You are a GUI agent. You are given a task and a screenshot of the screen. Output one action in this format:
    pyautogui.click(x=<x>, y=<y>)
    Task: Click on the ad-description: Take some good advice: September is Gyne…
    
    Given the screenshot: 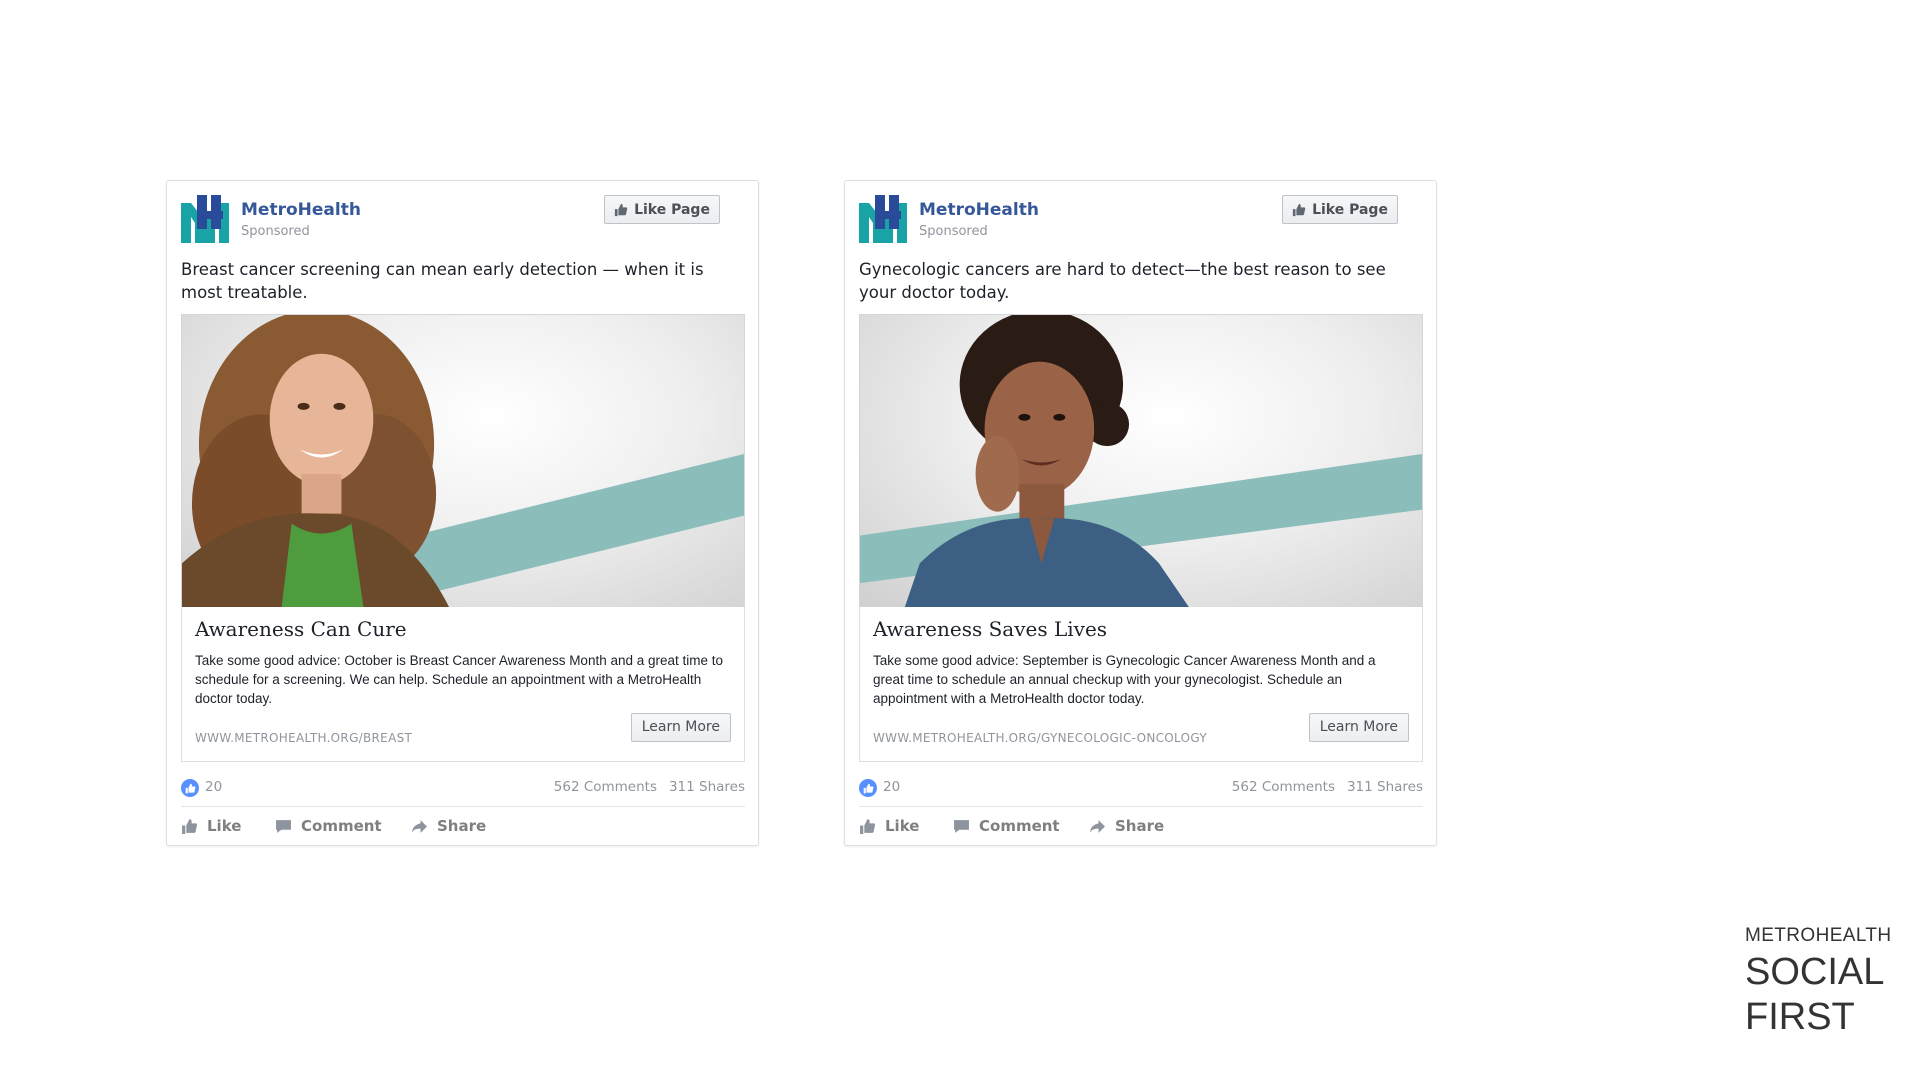 What is the action you would take?
    pyautogui.click(x=1124, y=679)
    